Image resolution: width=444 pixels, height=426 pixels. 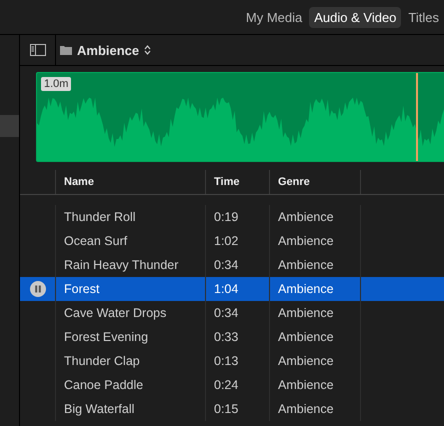 I want to click on pause-icon, so click(x=38, y=289).